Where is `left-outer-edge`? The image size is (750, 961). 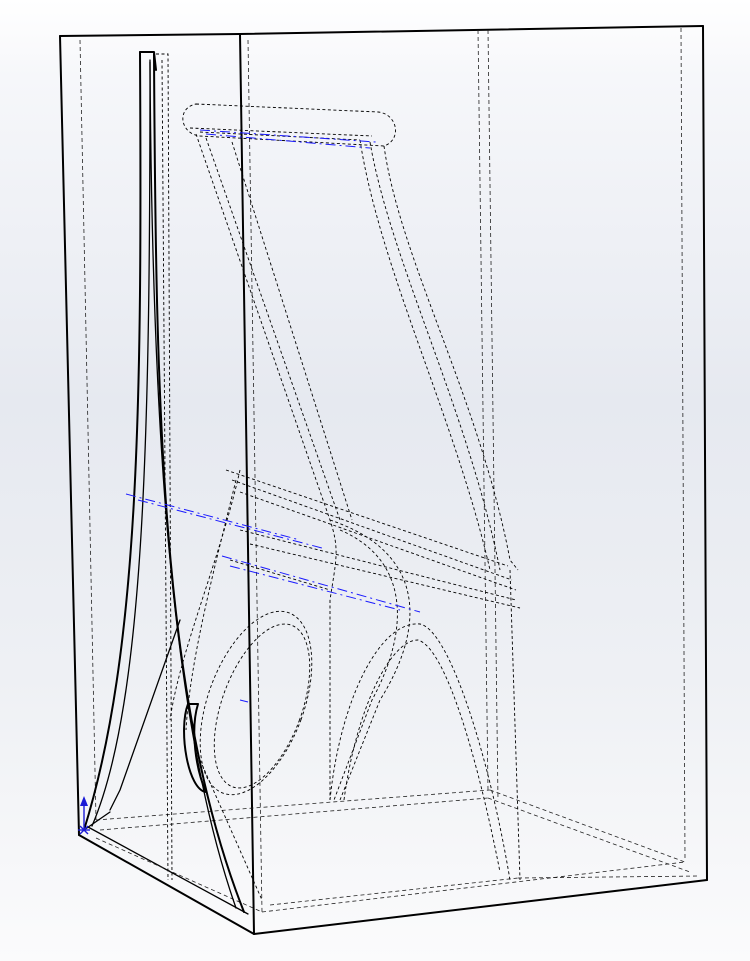 left-outer-edge is located at coordinates (69, 435).